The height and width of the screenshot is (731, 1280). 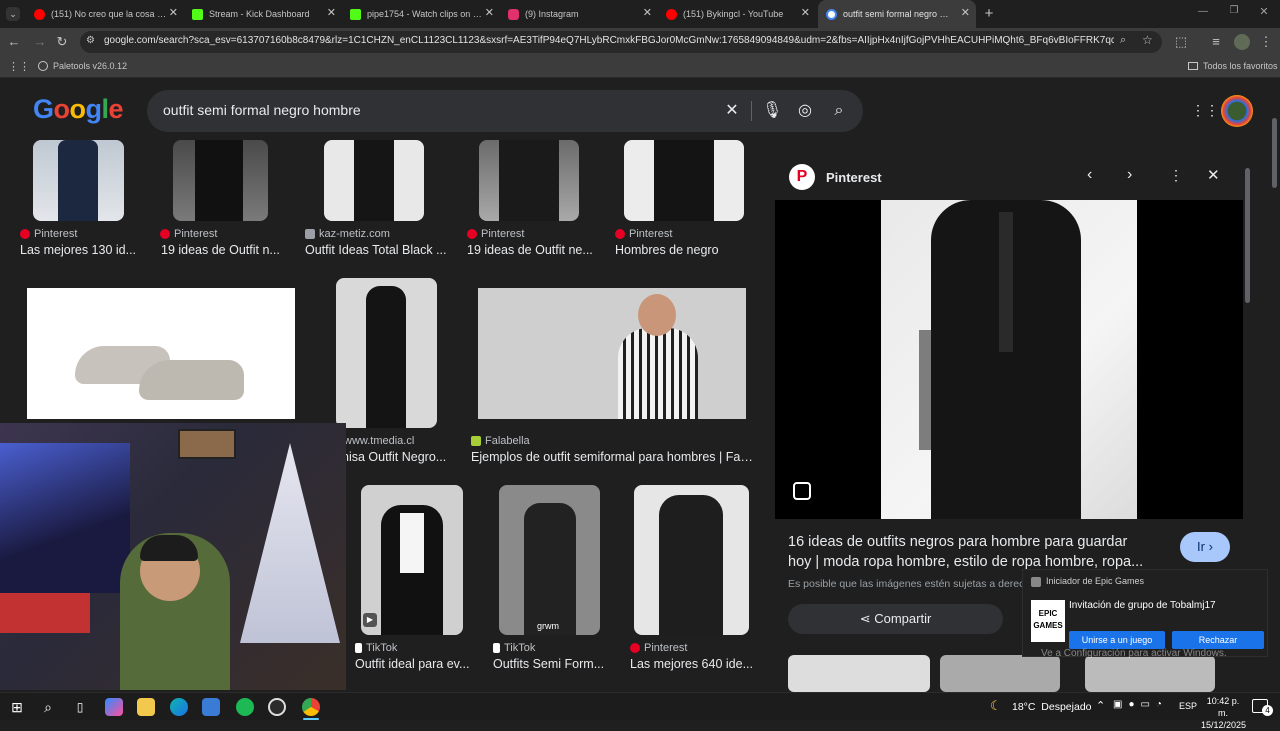 I want to click on copilot-icon, so click(x=114, y=707).